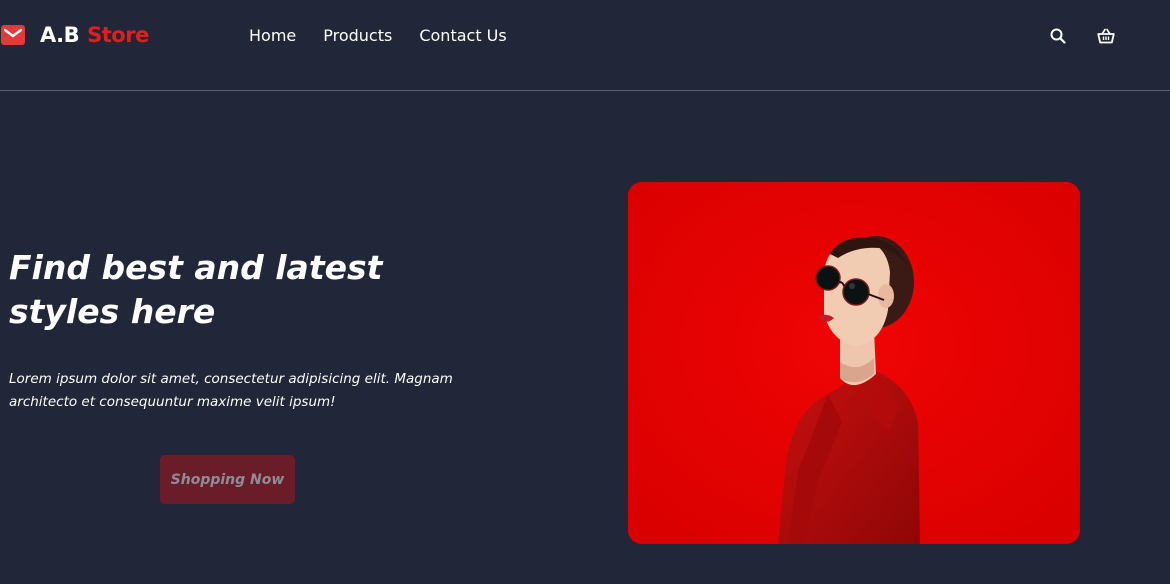 This screenshot has width=1170, height=584. What do you see at coordinates (1082, 36) in the screenshot?
I see `header-actions` at bounding box center [1082, 36].